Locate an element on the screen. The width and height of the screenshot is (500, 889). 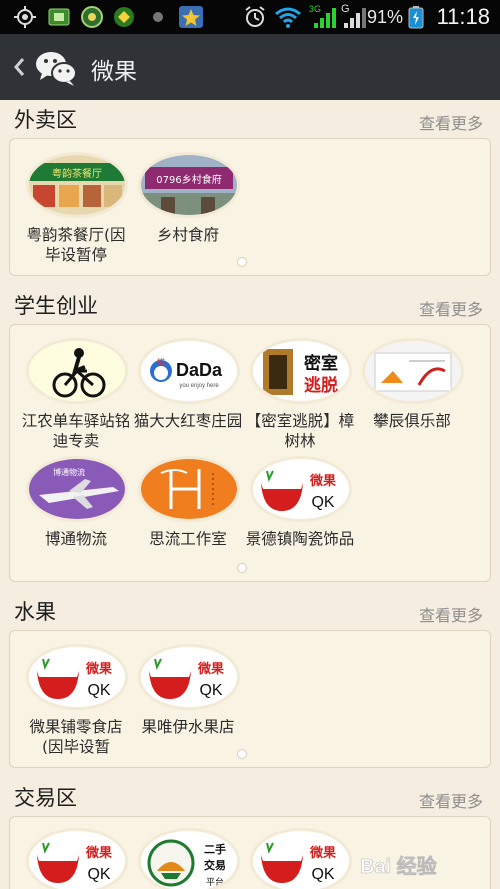
logo-text: 逃脱 is located at coordinates (321, 385).